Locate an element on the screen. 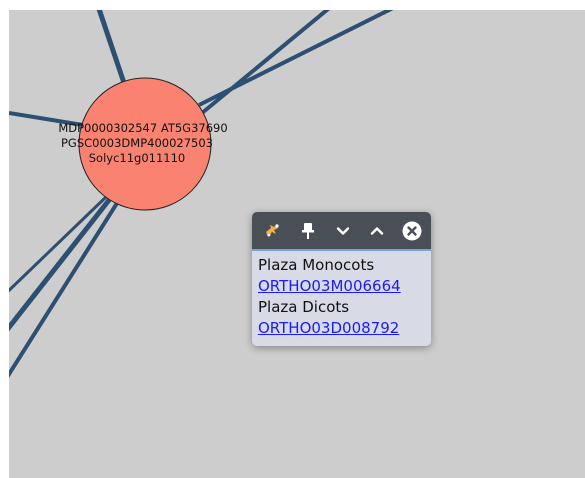 This screenshot has height=478, width=585. close-button is located at coordinates (412, 231).